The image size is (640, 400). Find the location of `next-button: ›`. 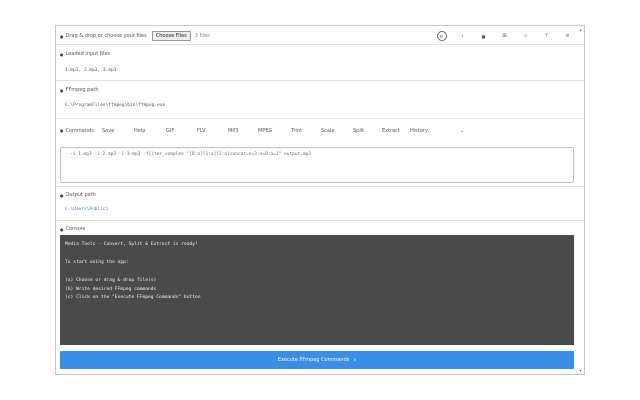

next-button: › is located at coordinates (462, 36).